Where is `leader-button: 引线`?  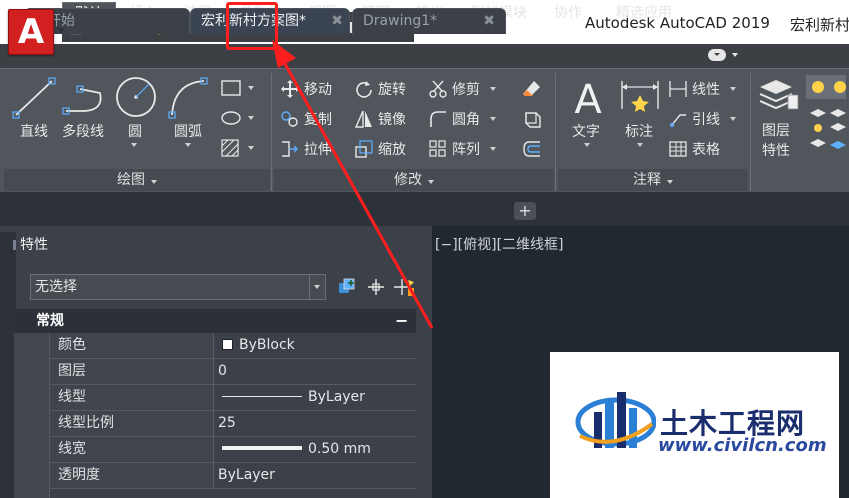
leader-button: 引线 is located at coordinates (702, 119).